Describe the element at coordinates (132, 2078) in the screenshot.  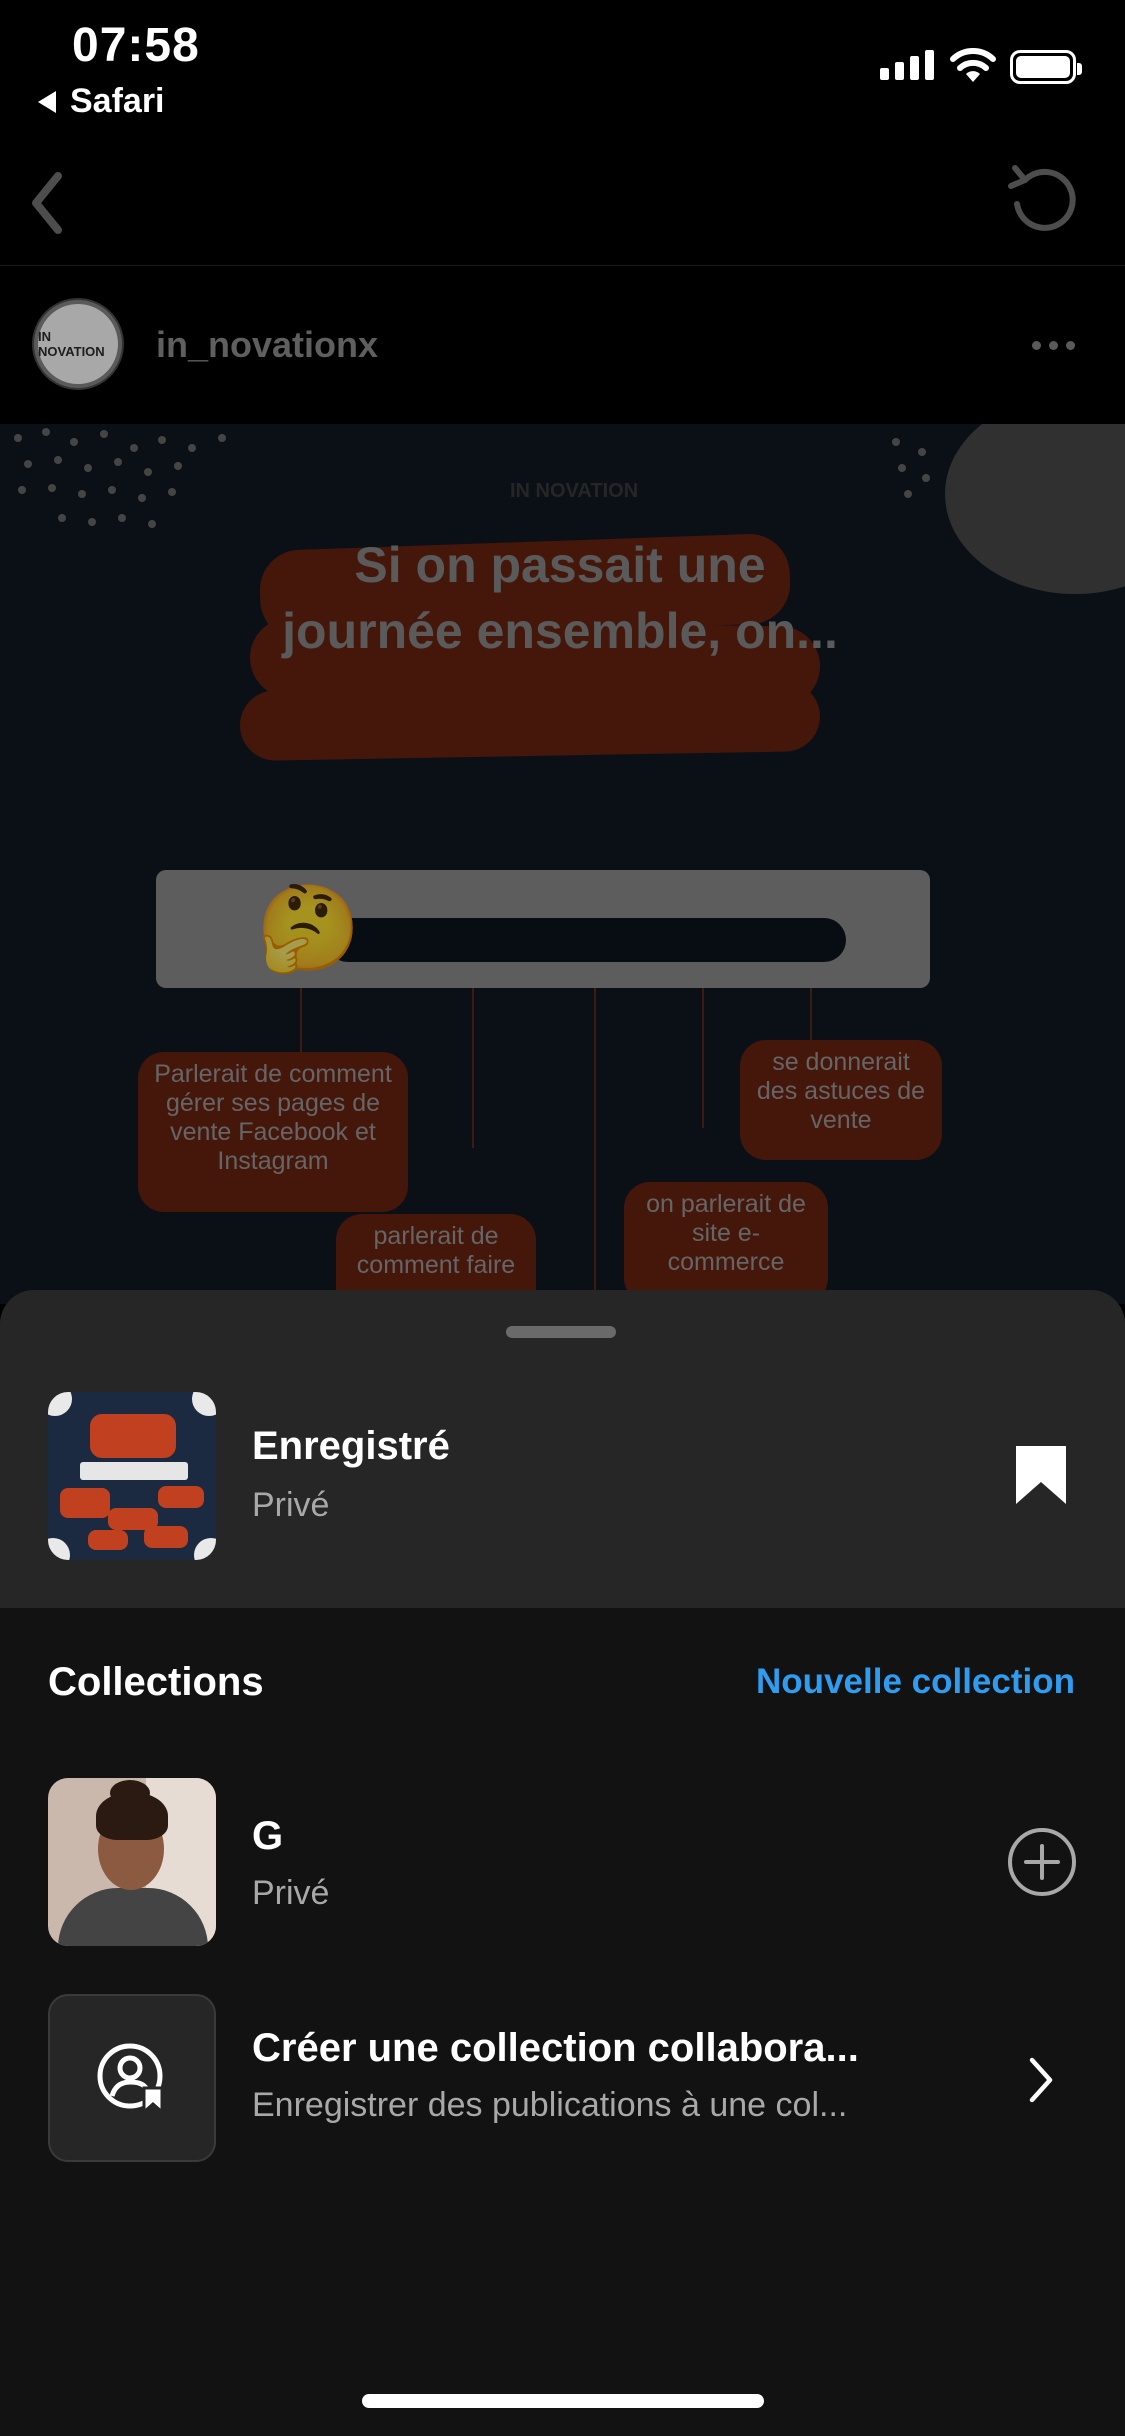
I see `collab-collection-icon` at that location.